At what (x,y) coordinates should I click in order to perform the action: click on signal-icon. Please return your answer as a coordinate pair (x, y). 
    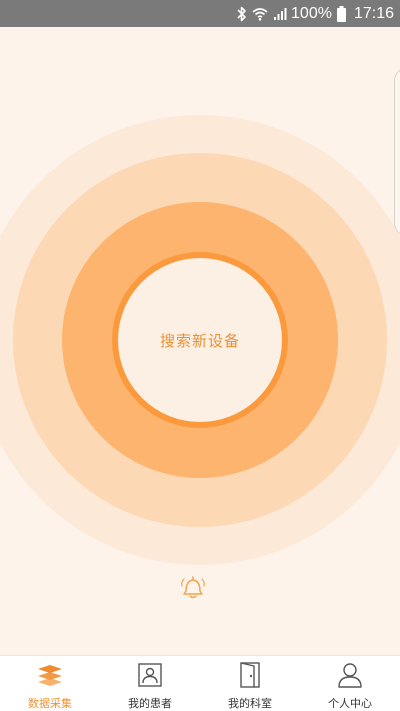
    Looking at the image, I should click on (280, 14).